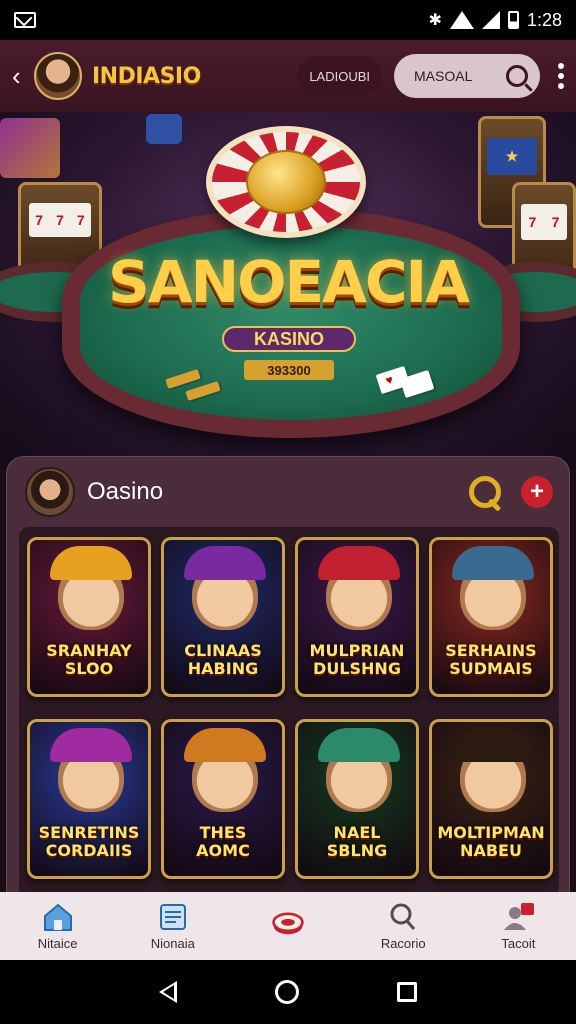 This screenshot has height=1024, width=576. I want to click on bottom-navigation: Nitaice Nionaia Racorio Tacoit, so click(288, 926).